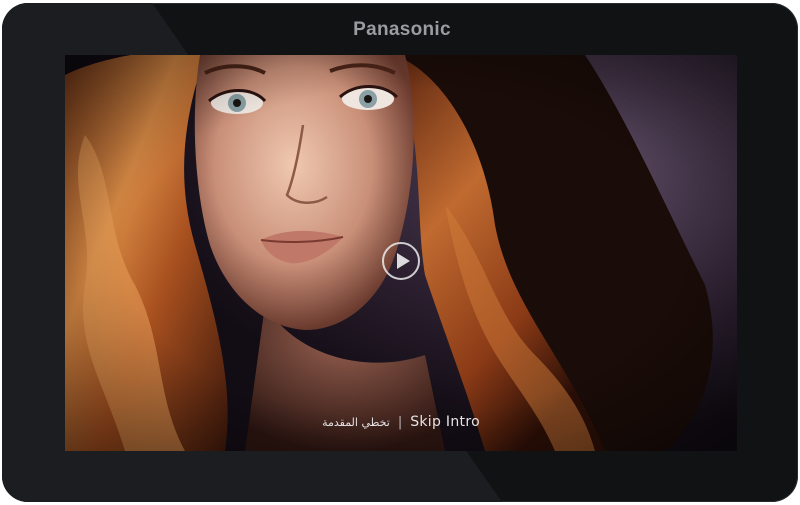  I want to click on brand-logo: Panasonic, so click(402, 29).